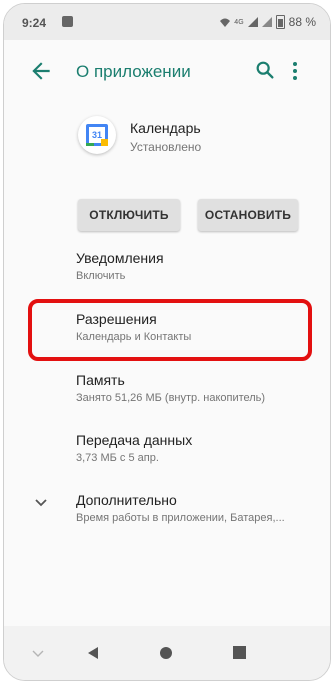 Image resolution: width=332 pixels, height=682 pixels. I want to click on item-title: Передача данных, so click(134, 440).